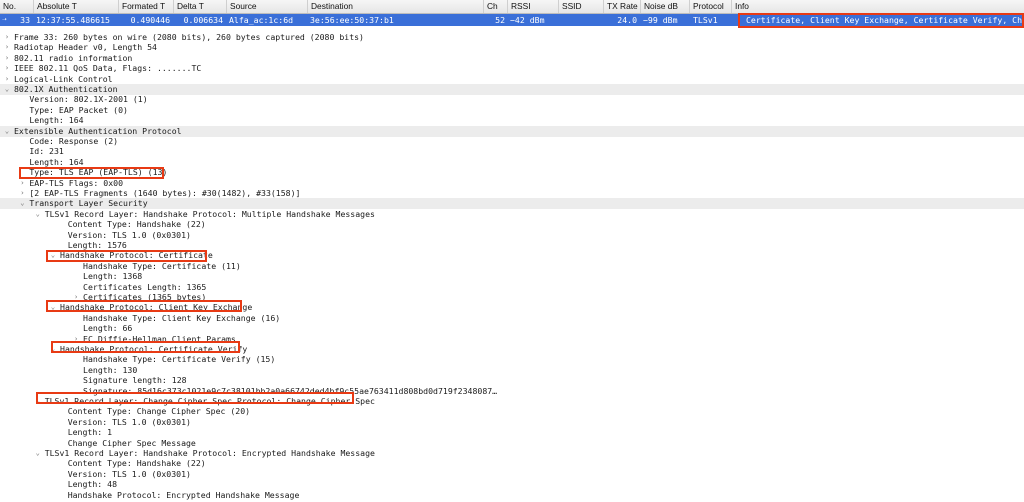 The image size is (1024, 502). I want to click on tree-item: Certificates (1365 bytes), so click(144, 297).